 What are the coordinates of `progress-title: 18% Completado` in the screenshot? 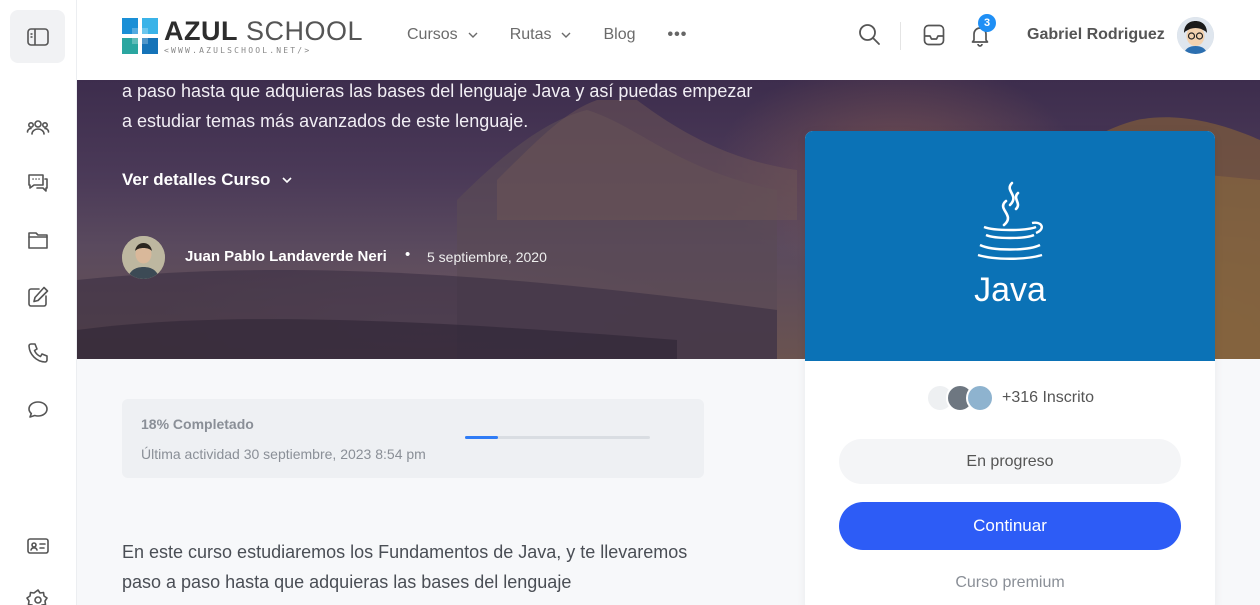 It's located at (197, 424).